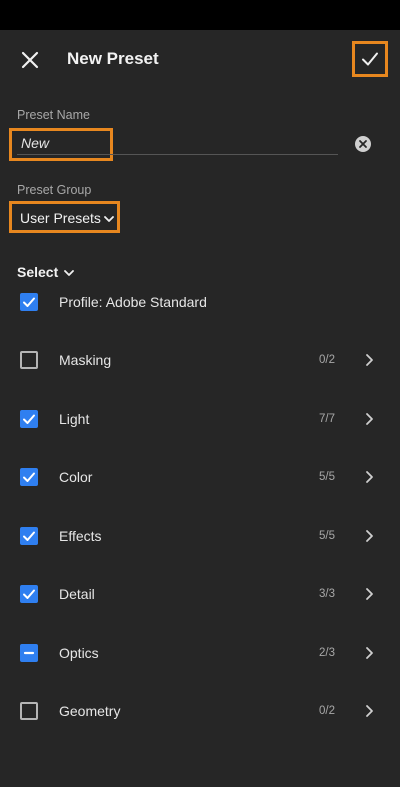 The width and height of the screenshot is (400, 787). I want to click on clear-icon, so click(363, 144).